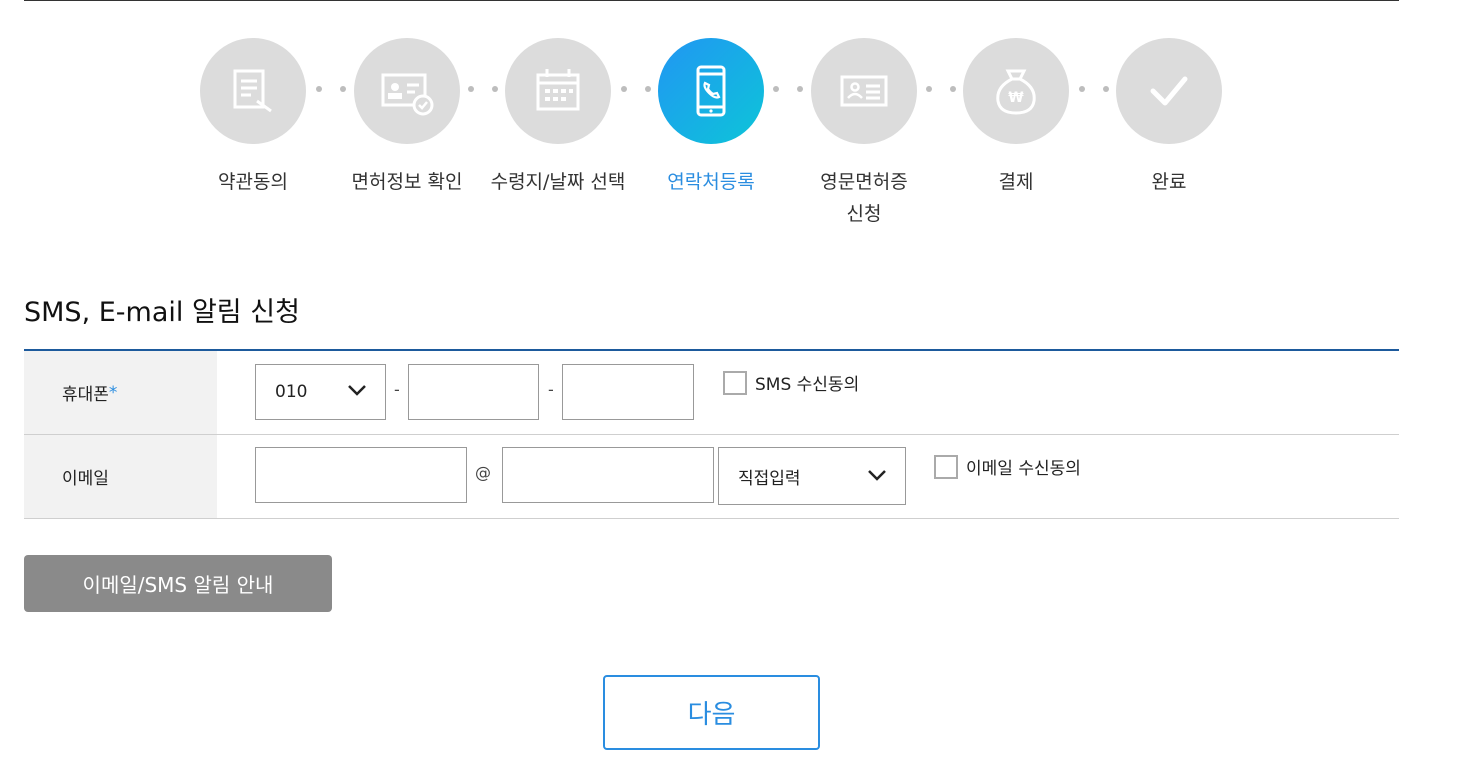  What do you see at coordinates (1169, 182) in the screenshot?
I see `step-label: 완료` at bounding box center [1169, 182].